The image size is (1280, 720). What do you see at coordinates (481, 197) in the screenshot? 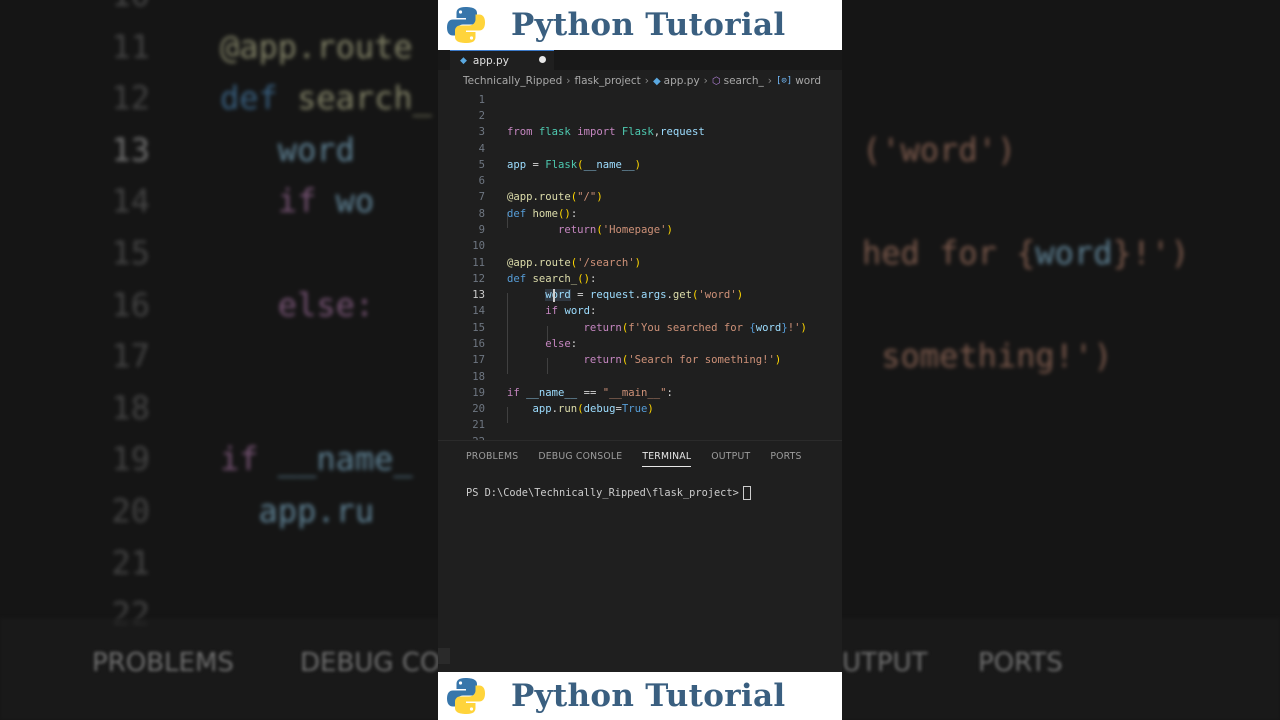
I see `line-number: 7` at bounding box center [481, 197].